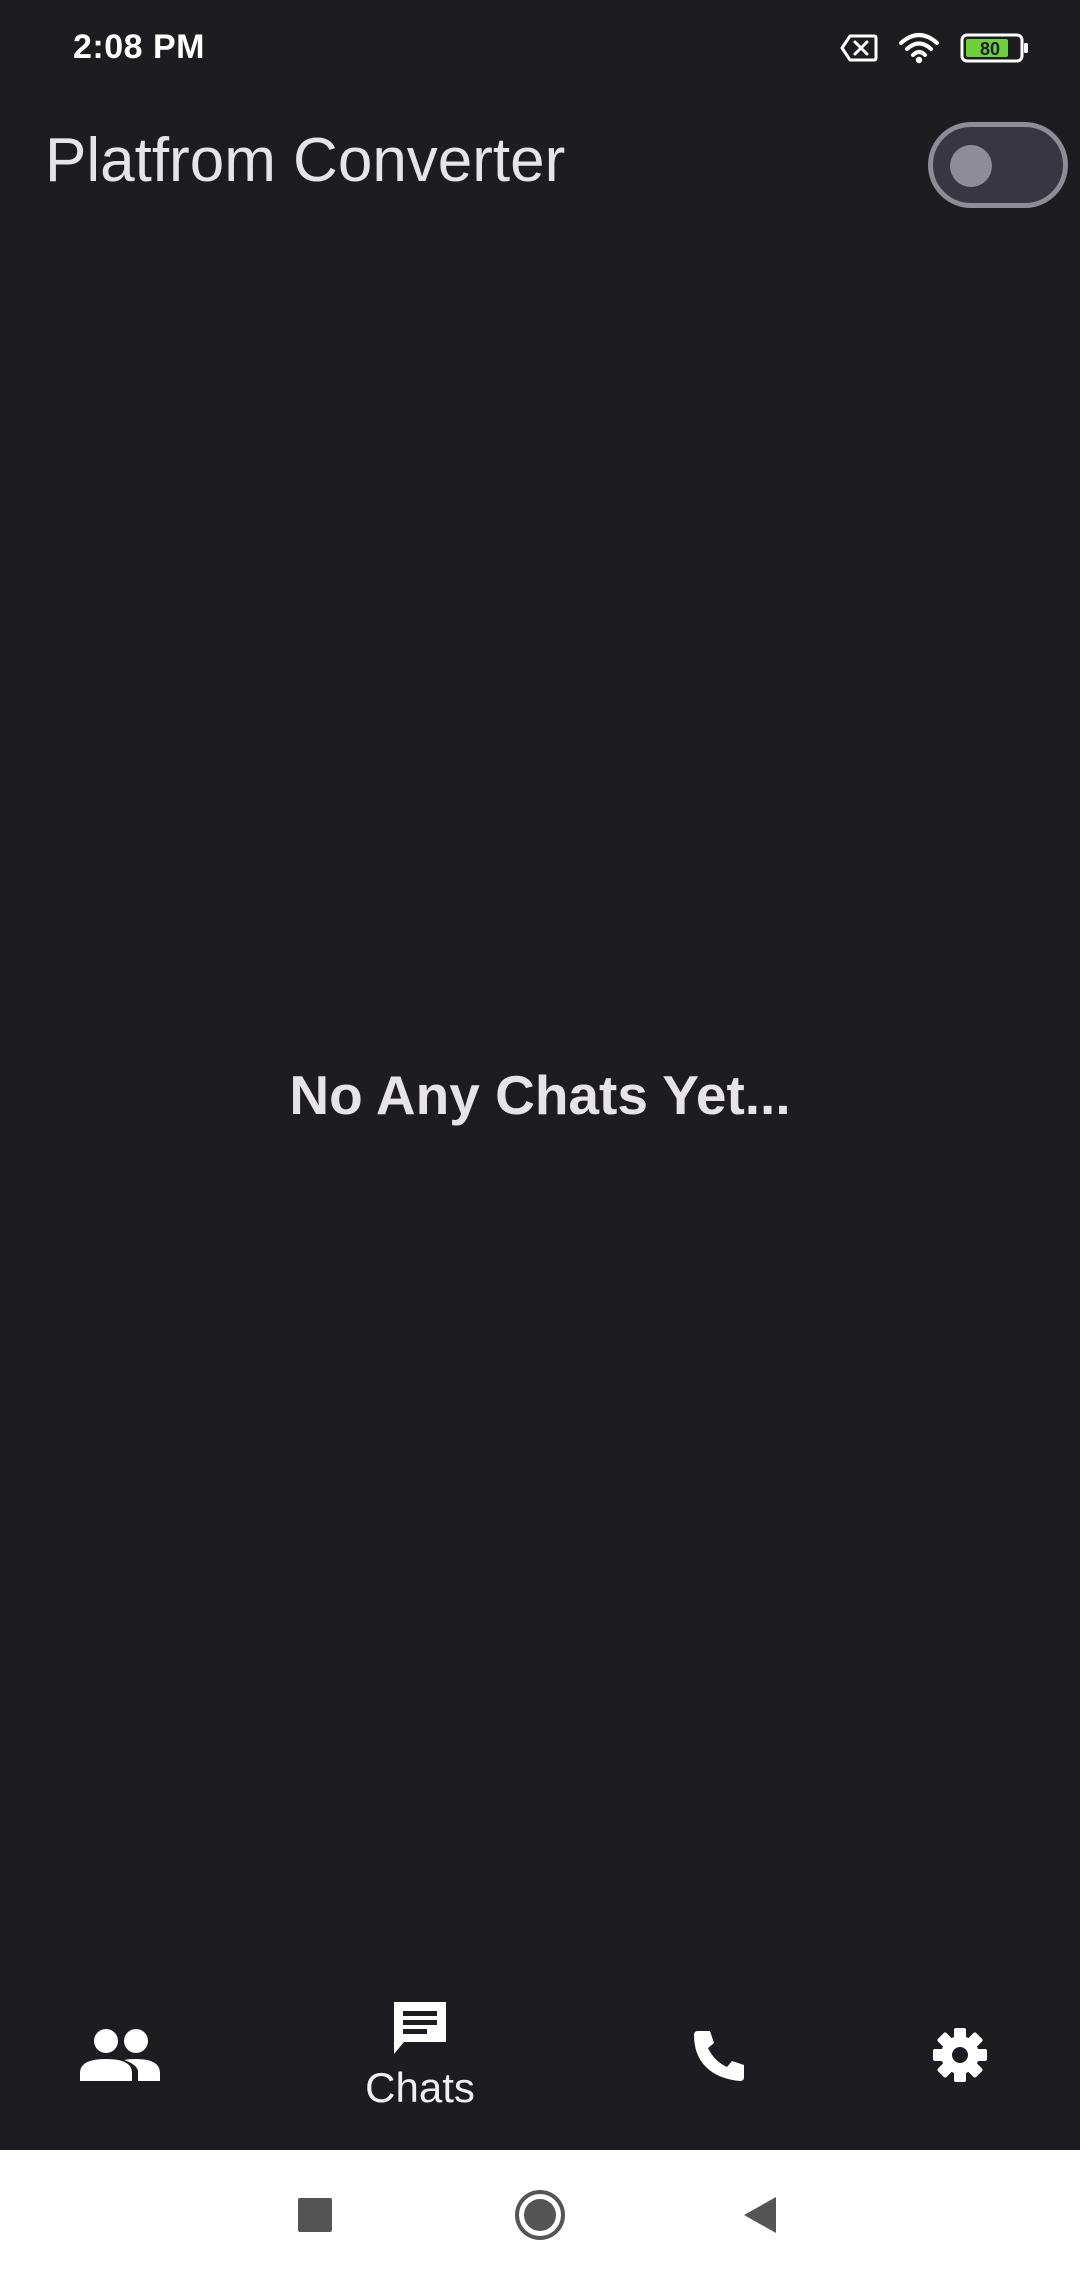  I want to click on people-icon, so click(120, 2055).